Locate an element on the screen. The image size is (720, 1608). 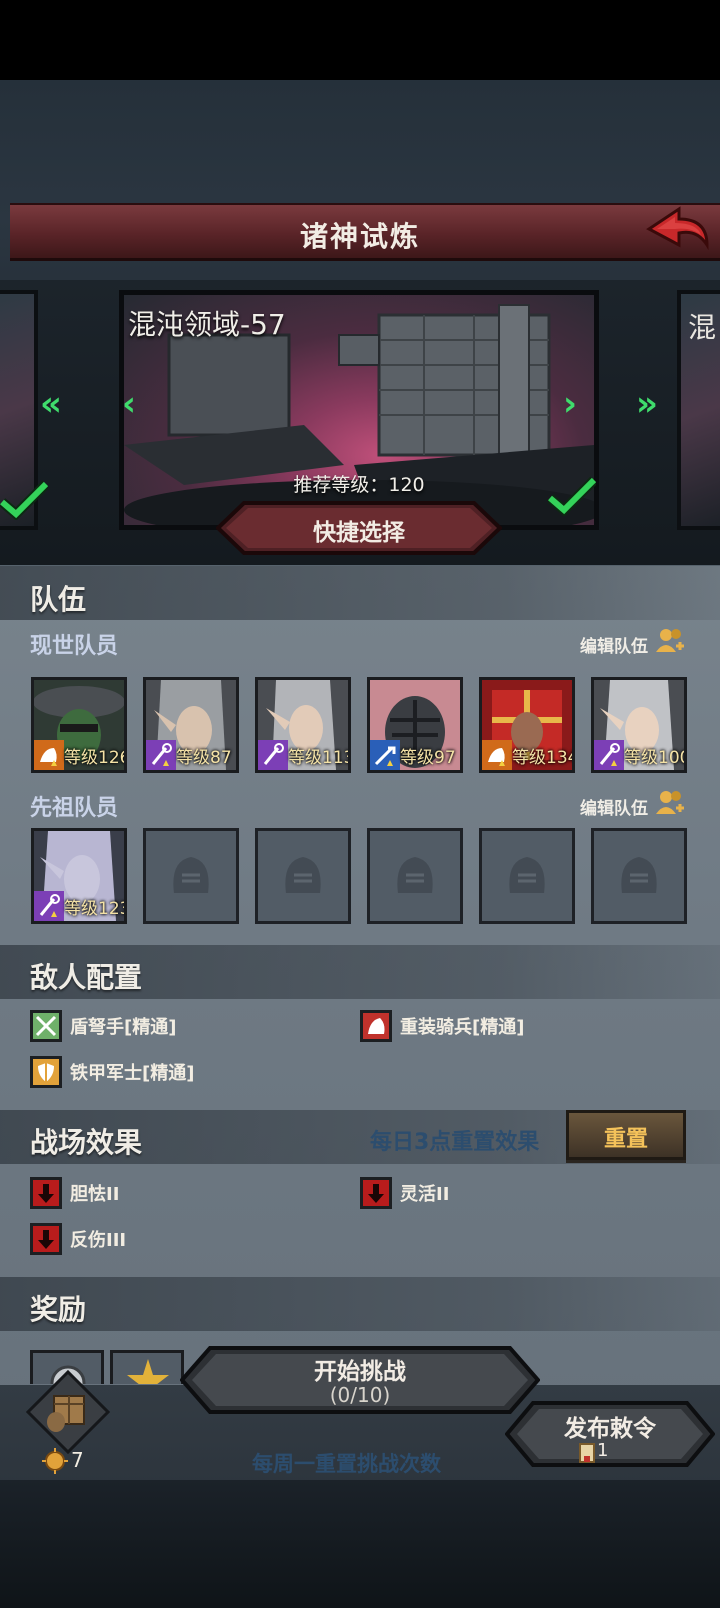
enemy-label: 重装骑兵[精通] is located at coordinates (462, 1027).